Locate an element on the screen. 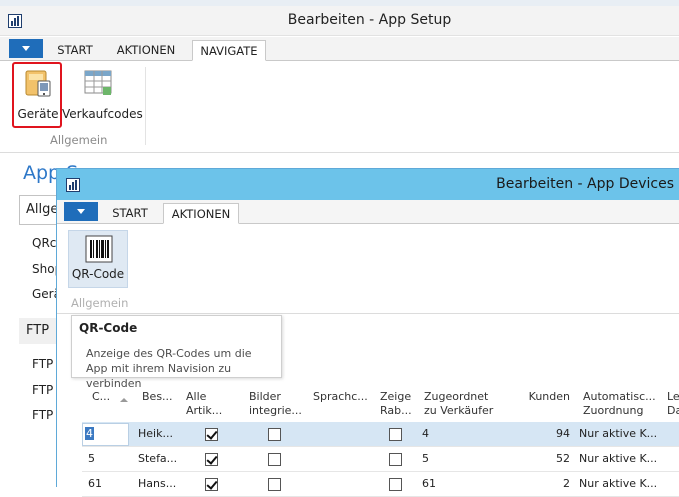 The height and width of the screenshot is (497, 679). column-header: Zugeordnet zu Verkäufer is located at coordinates (458, 404).